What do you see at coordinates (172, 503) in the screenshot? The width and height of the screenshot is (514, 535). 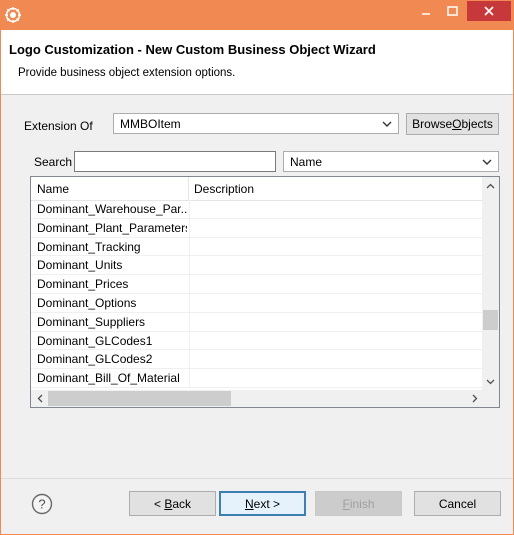 I see `back-button: < Back` at bounding box center [172, 503].